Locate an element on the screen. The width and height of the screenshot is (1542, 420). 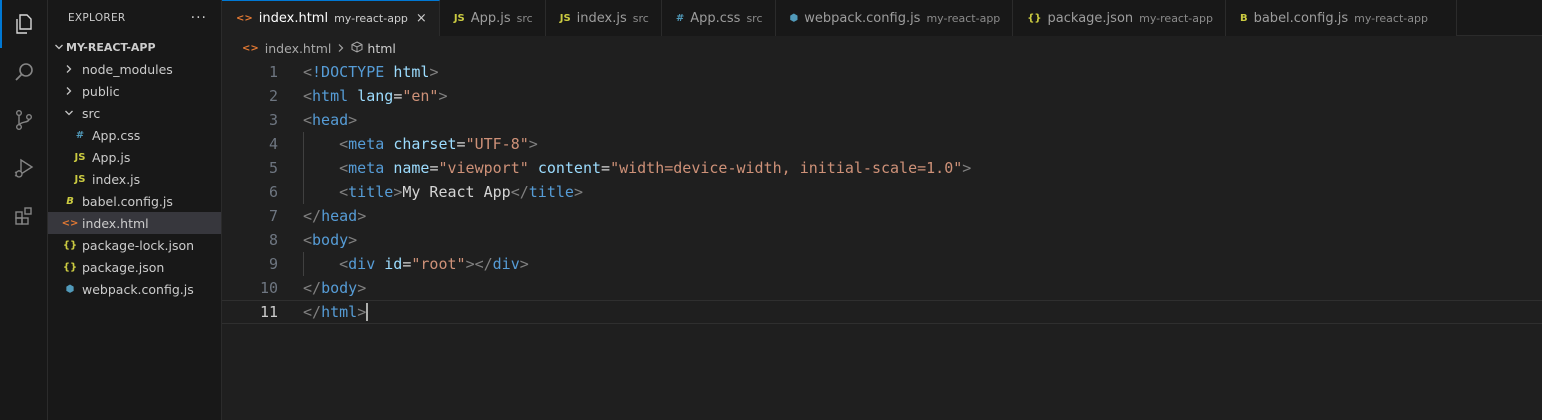
file-item: # App.css is located at coordinates (134, 135).